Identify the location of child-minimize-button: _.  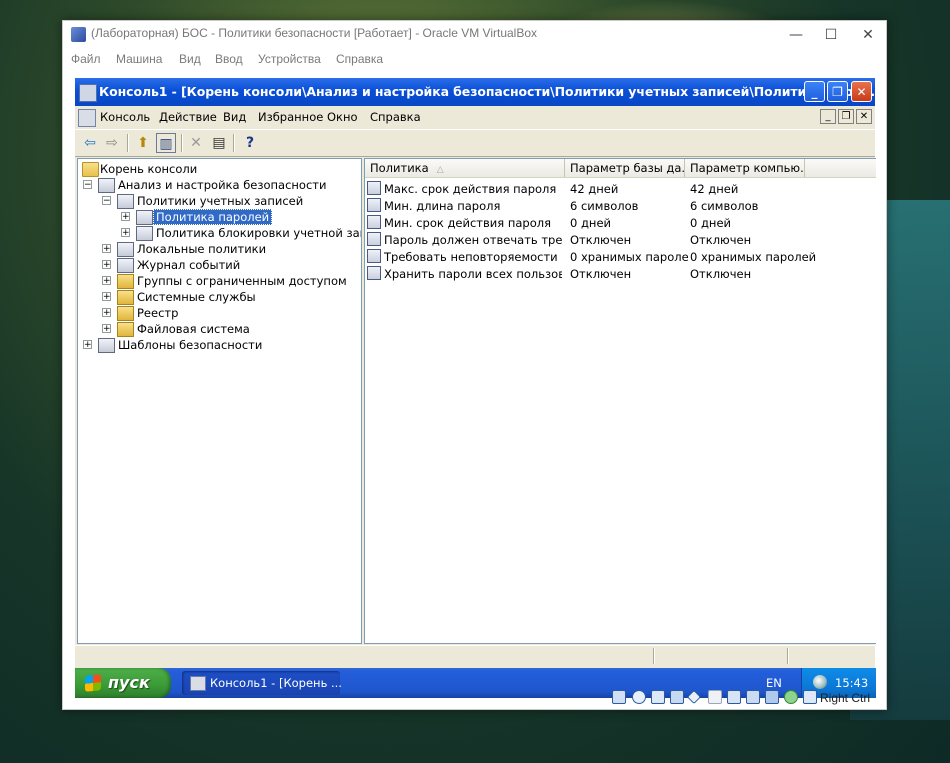
(828, 116).